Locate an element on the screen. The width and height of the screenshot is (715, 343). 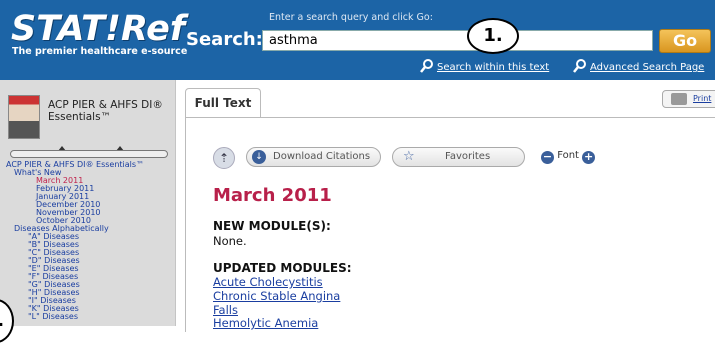
updated-modules-heading: UPDATED MODULES: is located at coordinates (282, 268).